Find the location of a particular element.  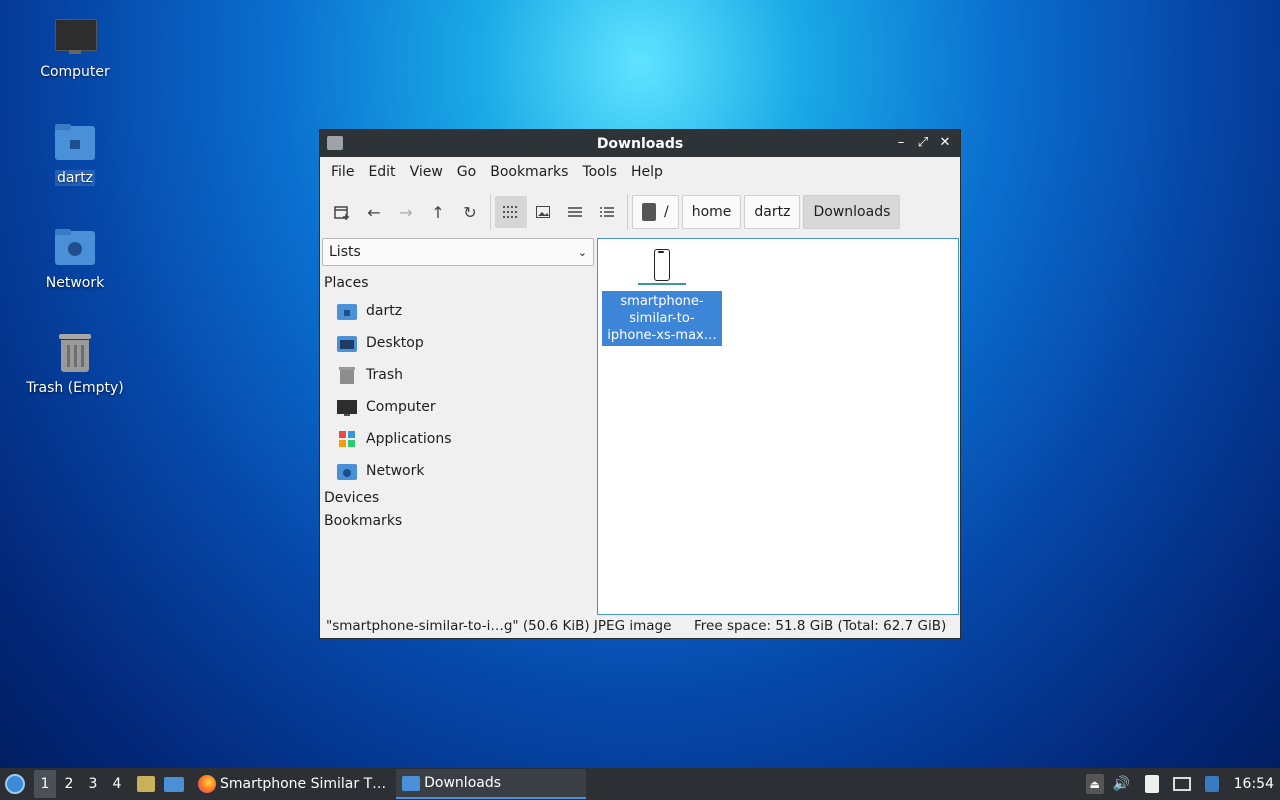

start-menu-button is located at coordinates (15, 784).